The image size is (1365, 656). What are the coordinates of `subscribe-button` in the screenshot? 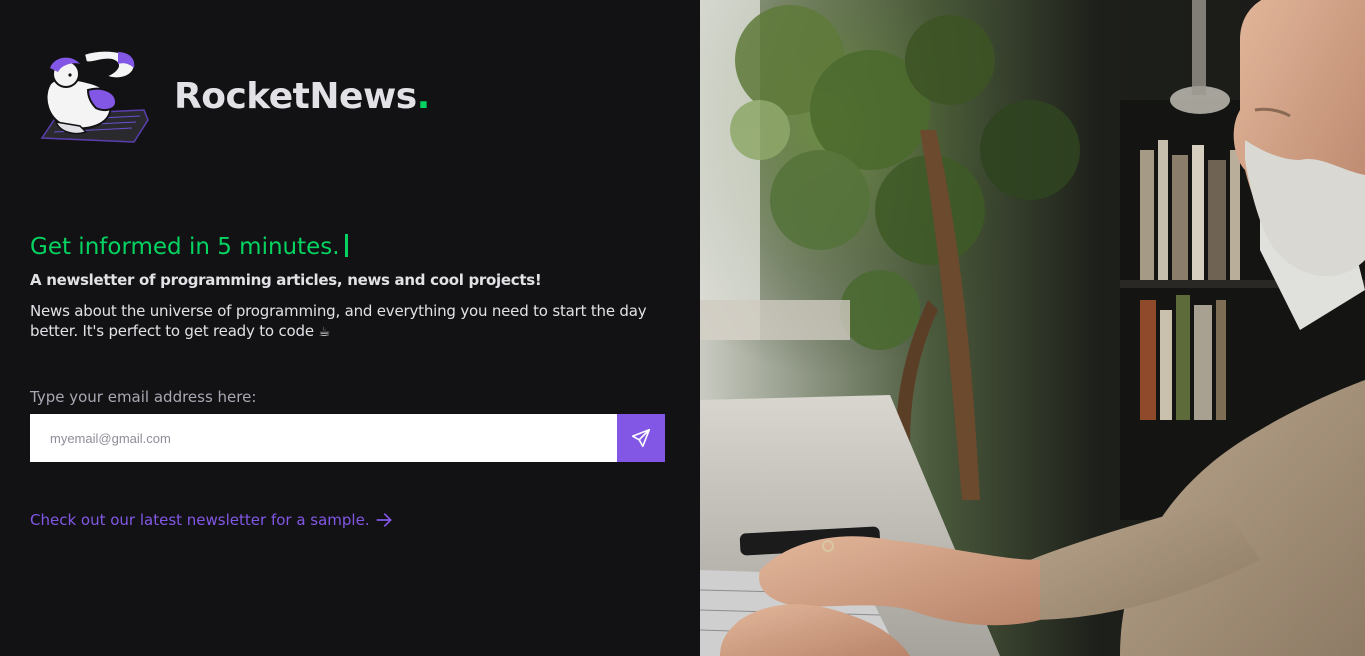 It's located at (641, 438).